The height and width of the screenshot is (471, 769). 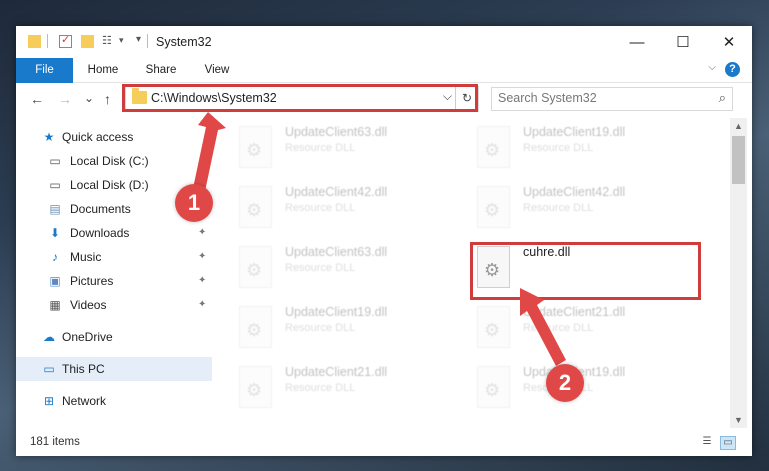 I want to click on arrow-2-icon, so click(x=543, y=327).